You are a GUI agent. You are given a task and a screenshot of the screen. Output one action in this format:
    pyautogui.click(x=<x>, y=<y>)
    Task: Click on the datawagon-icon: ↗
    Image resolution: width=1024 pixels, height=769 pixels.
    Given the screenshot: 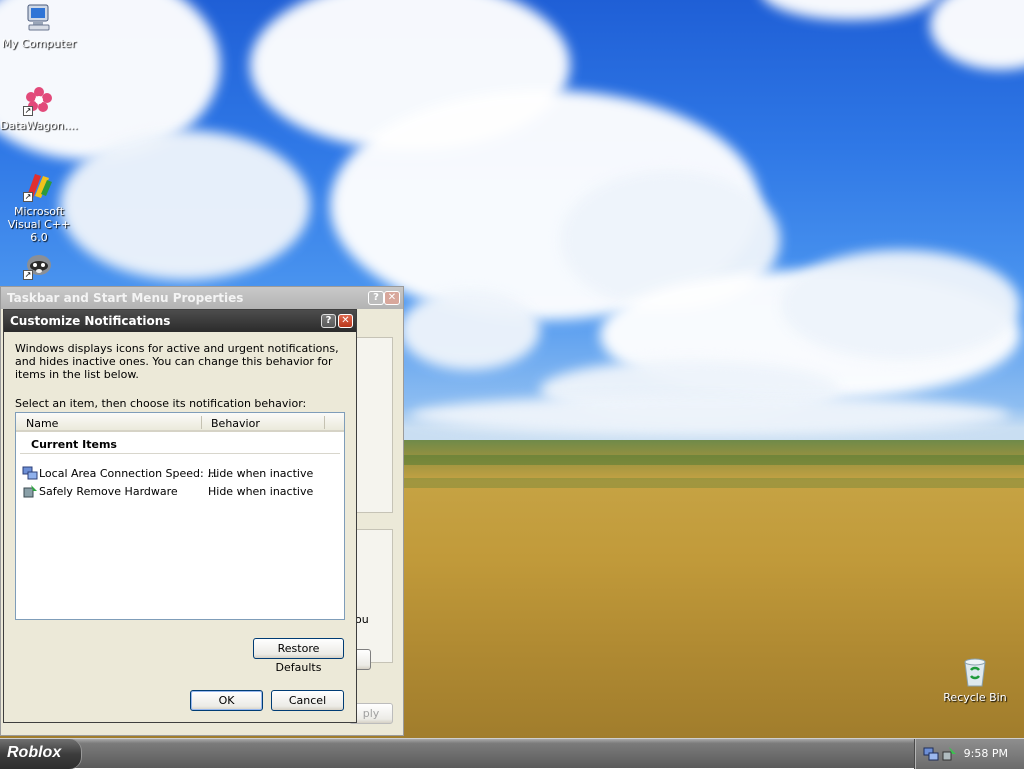 What is the action you would take?
    pyautogui.click(x=39, y=100)
    